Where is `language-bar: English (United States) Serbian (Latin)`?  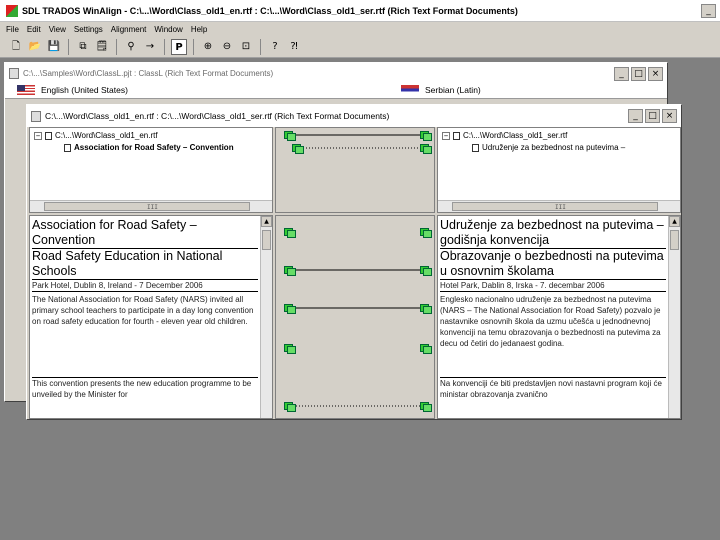 language-bar: English (United States) Serbian (Latin) is located at coordinates (336, 91).